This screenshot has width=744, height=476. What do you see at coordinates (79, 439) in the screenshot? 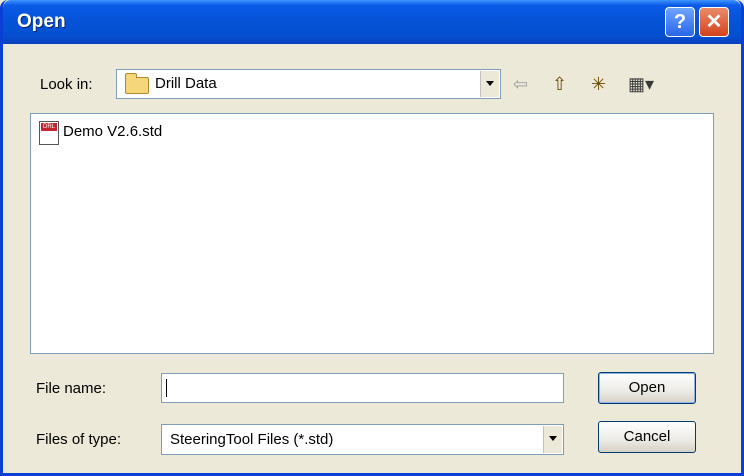
I see `files-of-type-label: Files of type:` at bounding box center [79, 439].